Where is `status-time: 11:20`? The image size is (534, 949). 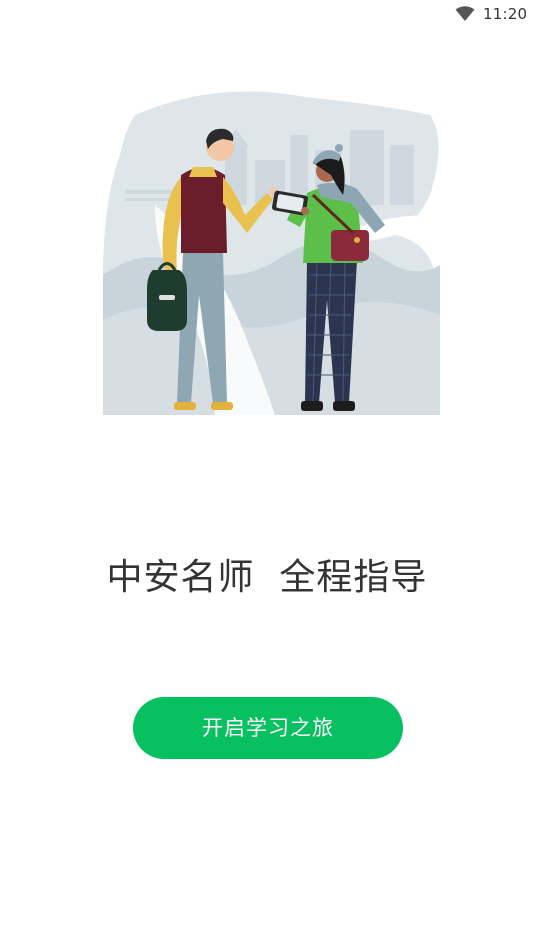
status-time: 11:20 is located at coordinates (505, 14).